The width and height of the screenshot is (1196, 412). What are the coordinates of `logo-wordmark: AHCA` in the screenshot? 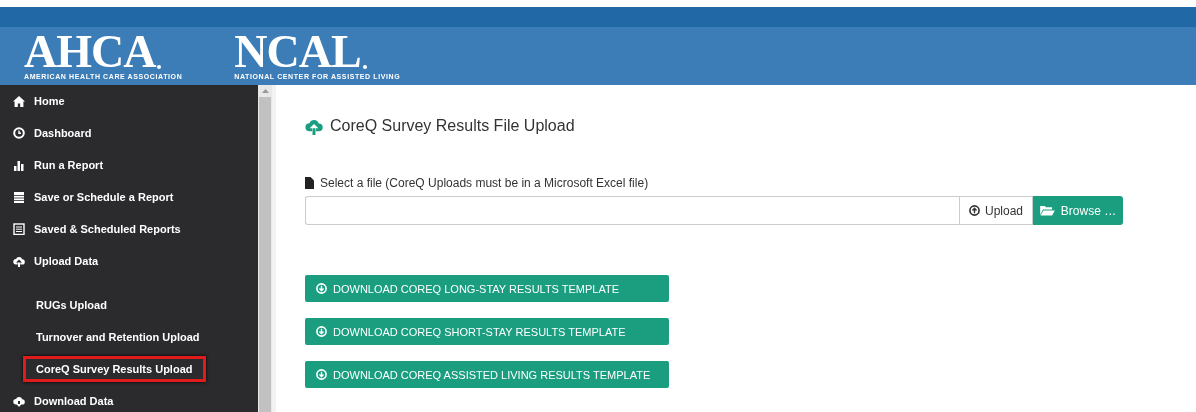 It's located at (90, 52).